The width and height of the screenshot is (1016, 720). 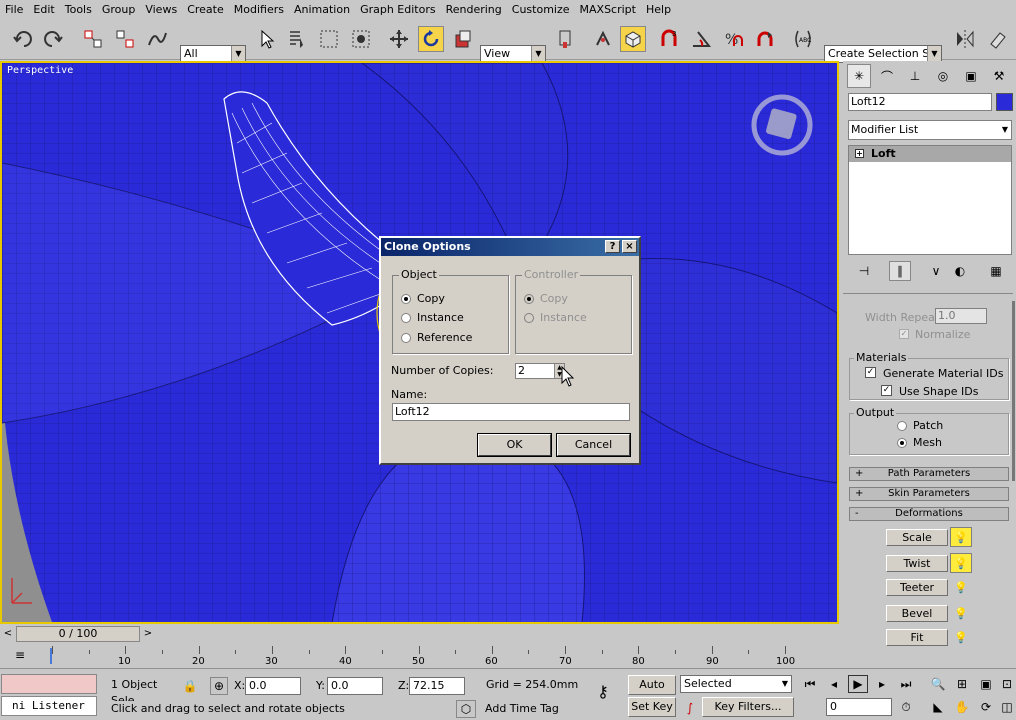 I want to click on time-configuration-icon: ⏱, so click(x=906, y=707).